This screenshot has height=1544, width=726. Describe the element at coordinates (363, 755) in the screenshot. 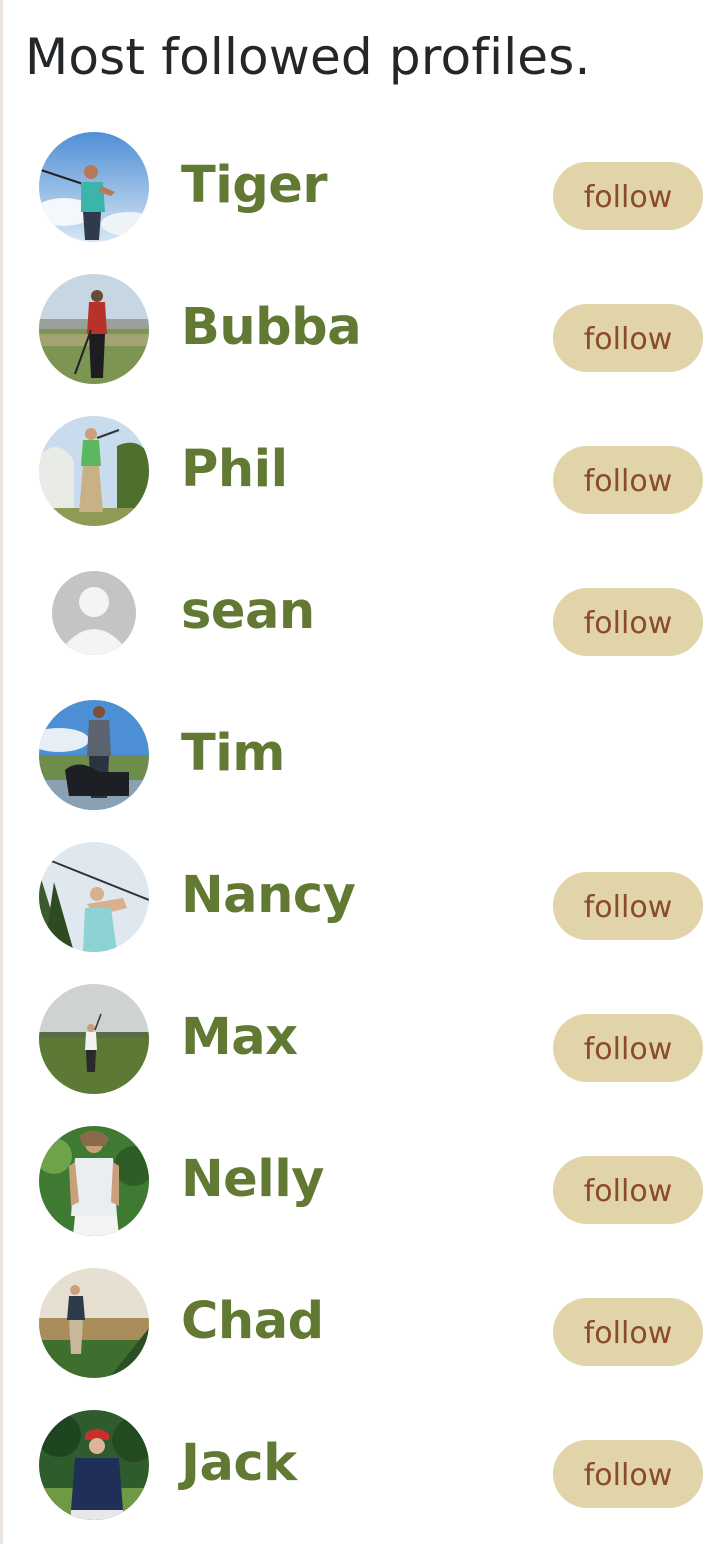

I see `profile-row: Tim` at that location.